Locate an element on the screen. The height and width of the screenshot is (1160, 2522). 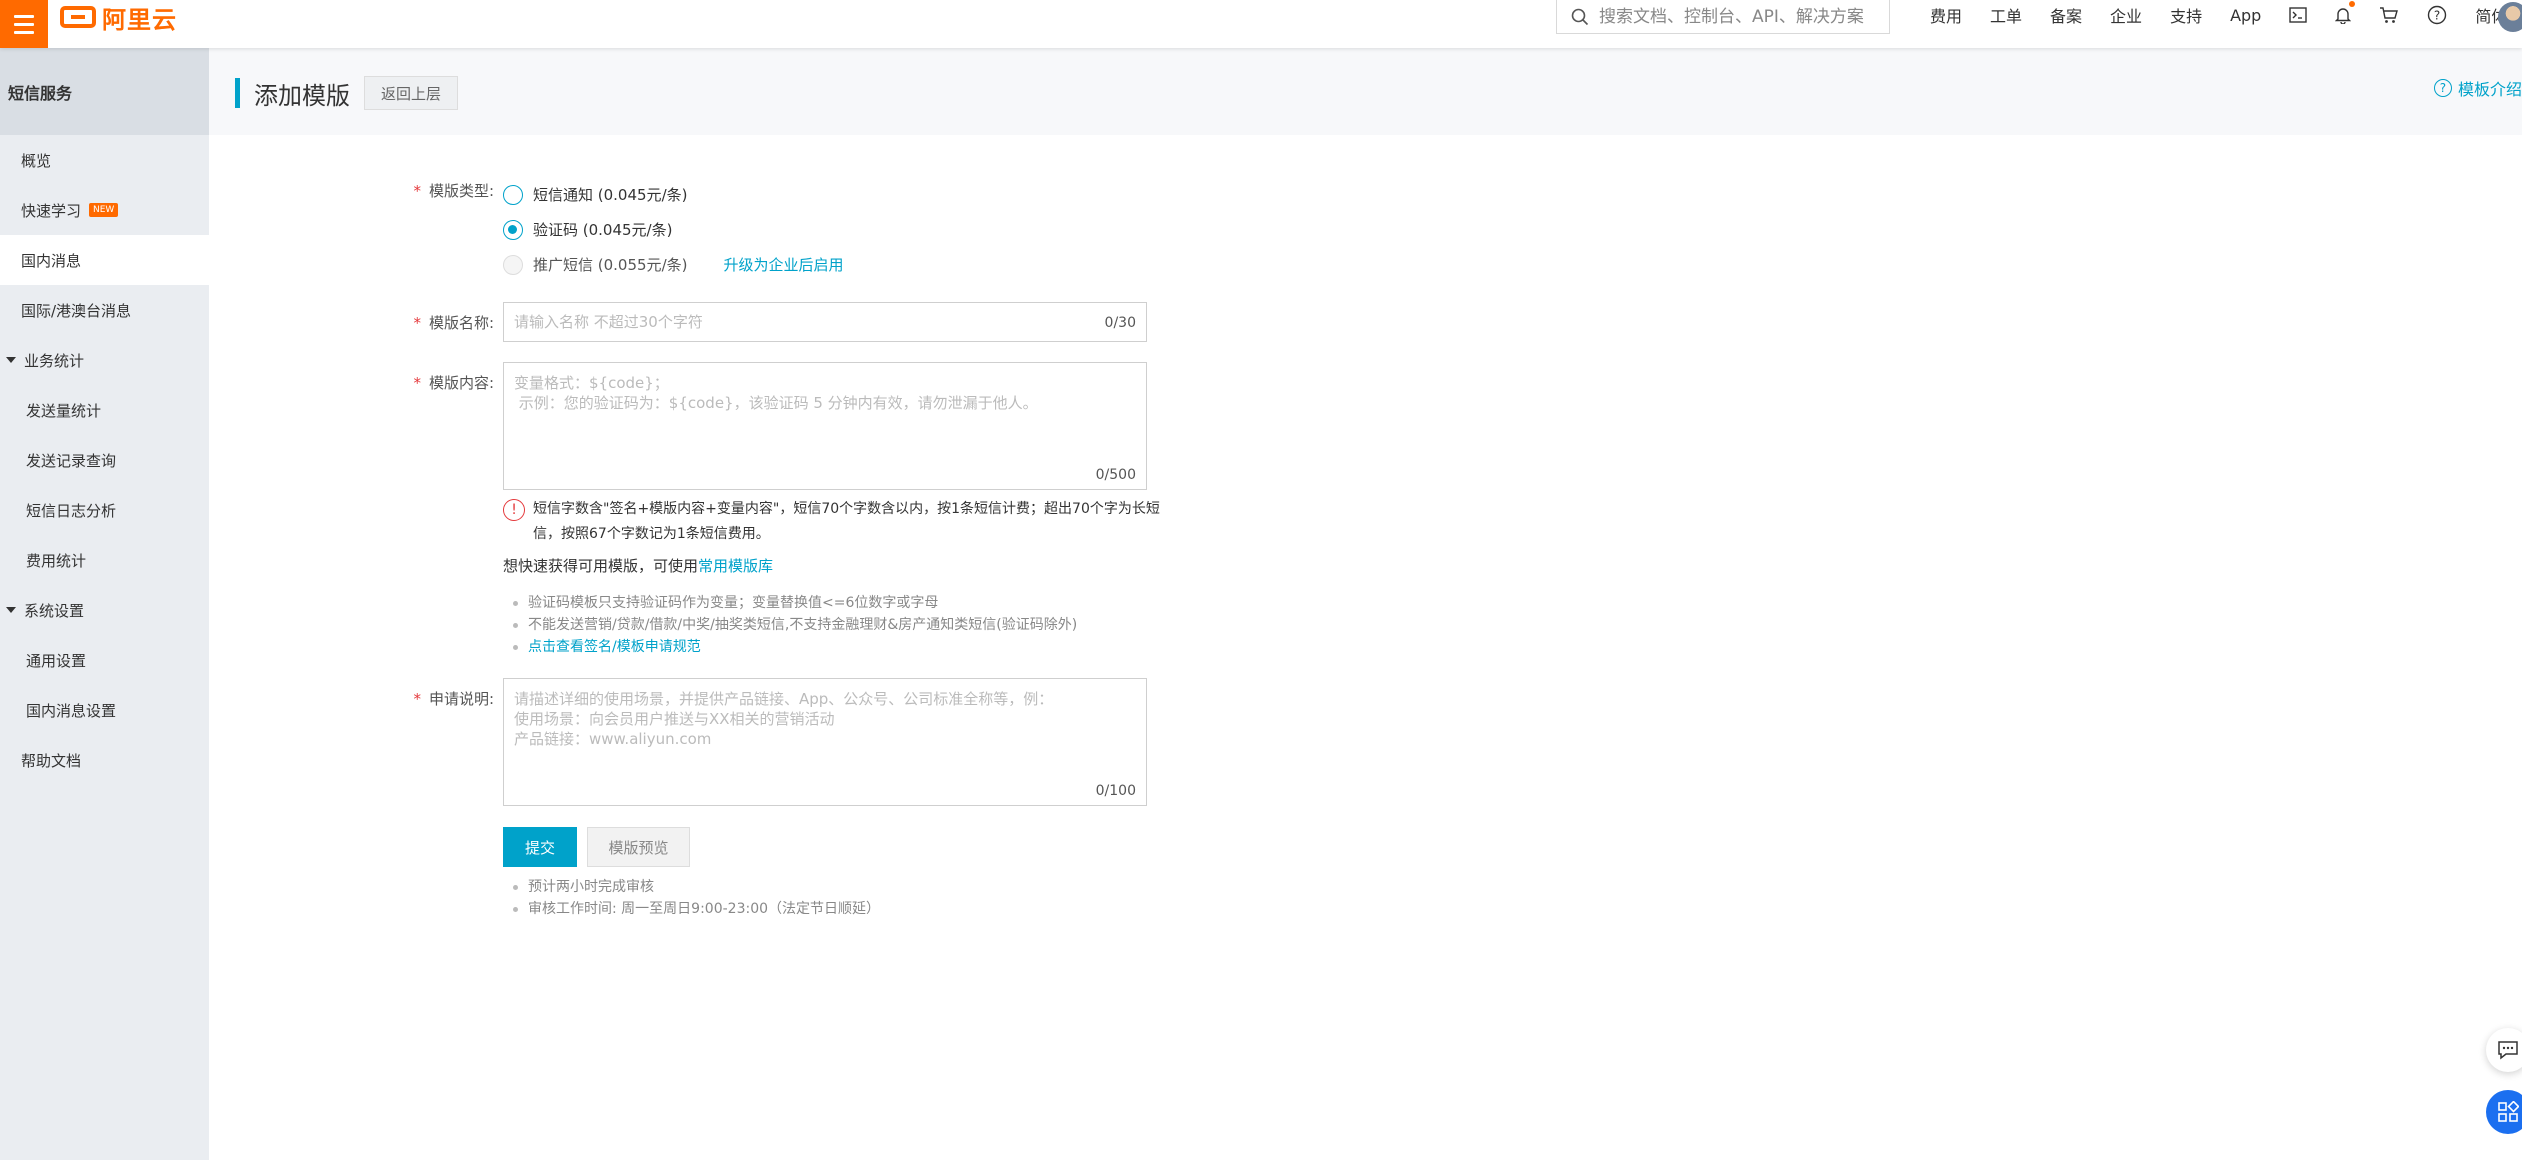
template-library-link: 常用模版库 is located at coordinates (735, 566).